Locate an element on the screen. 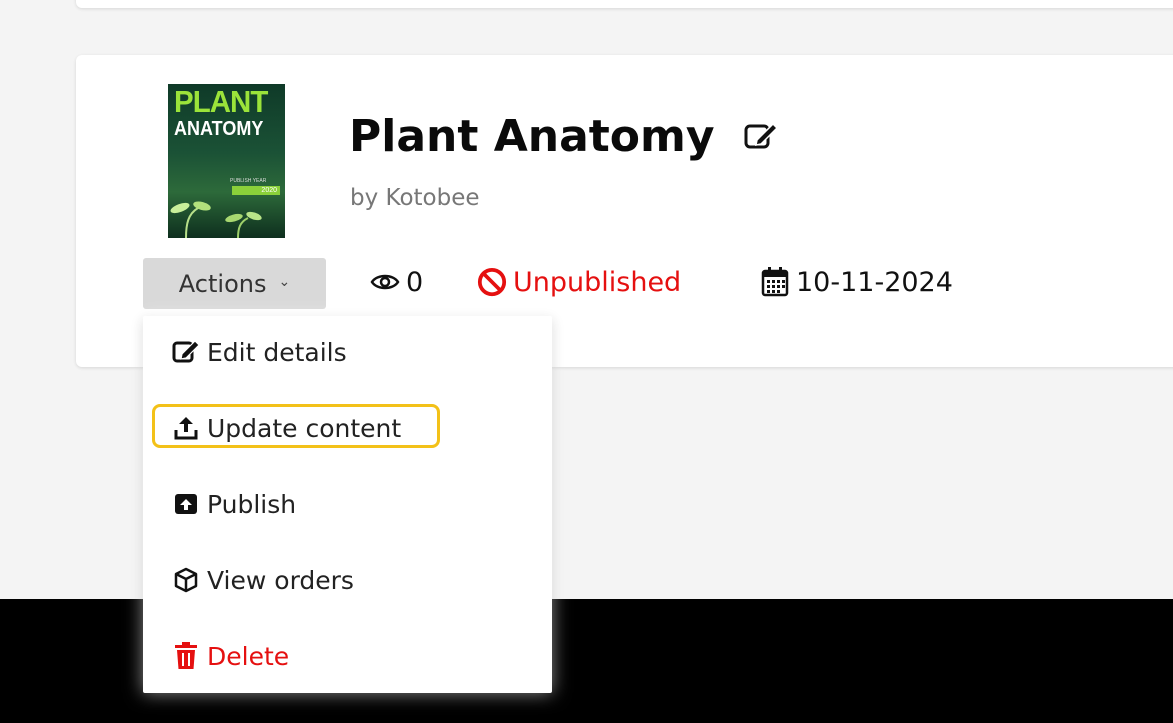  cover-publish-label: PUBLISH YEAR is located at coordinates (248, 181).